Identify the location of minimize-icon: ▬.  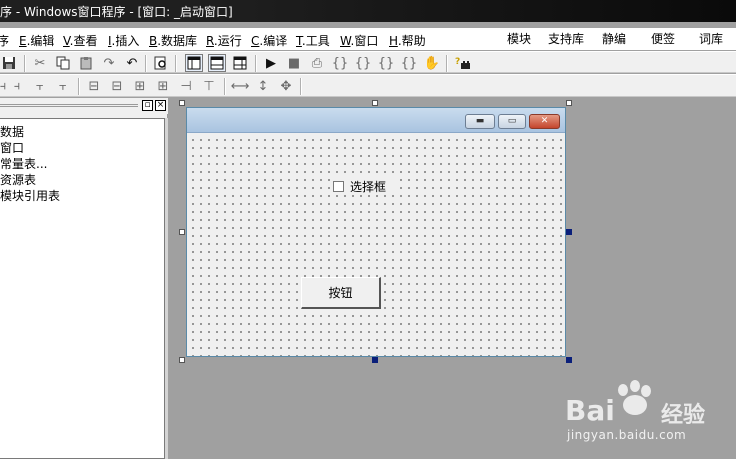
(480, 121).